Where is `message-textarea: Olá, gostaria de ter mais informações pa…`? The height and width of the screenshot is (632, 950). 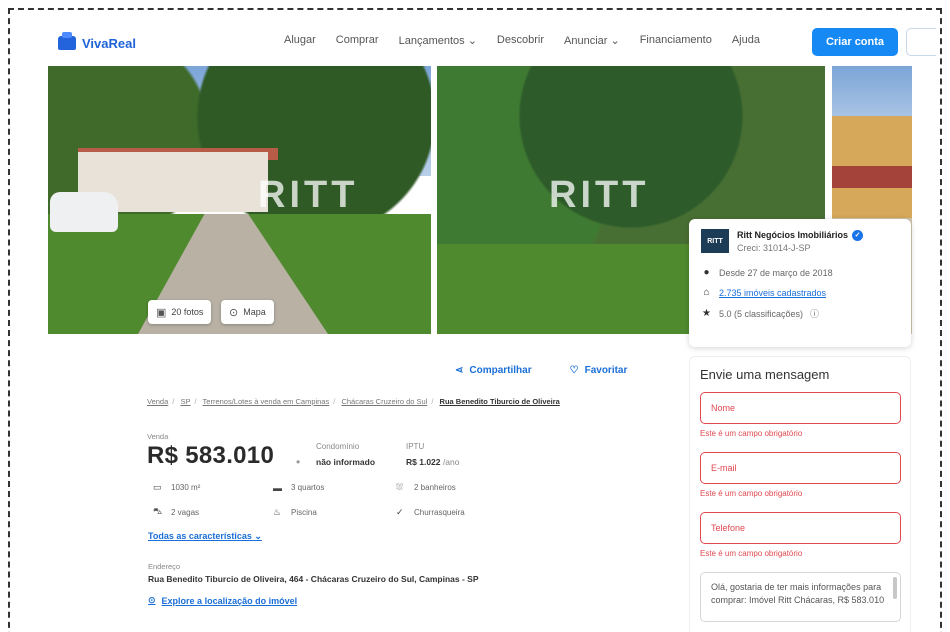 message-textarea: Olá, gostaria de ter mais informações pa… is located at coordinates (800, 597).